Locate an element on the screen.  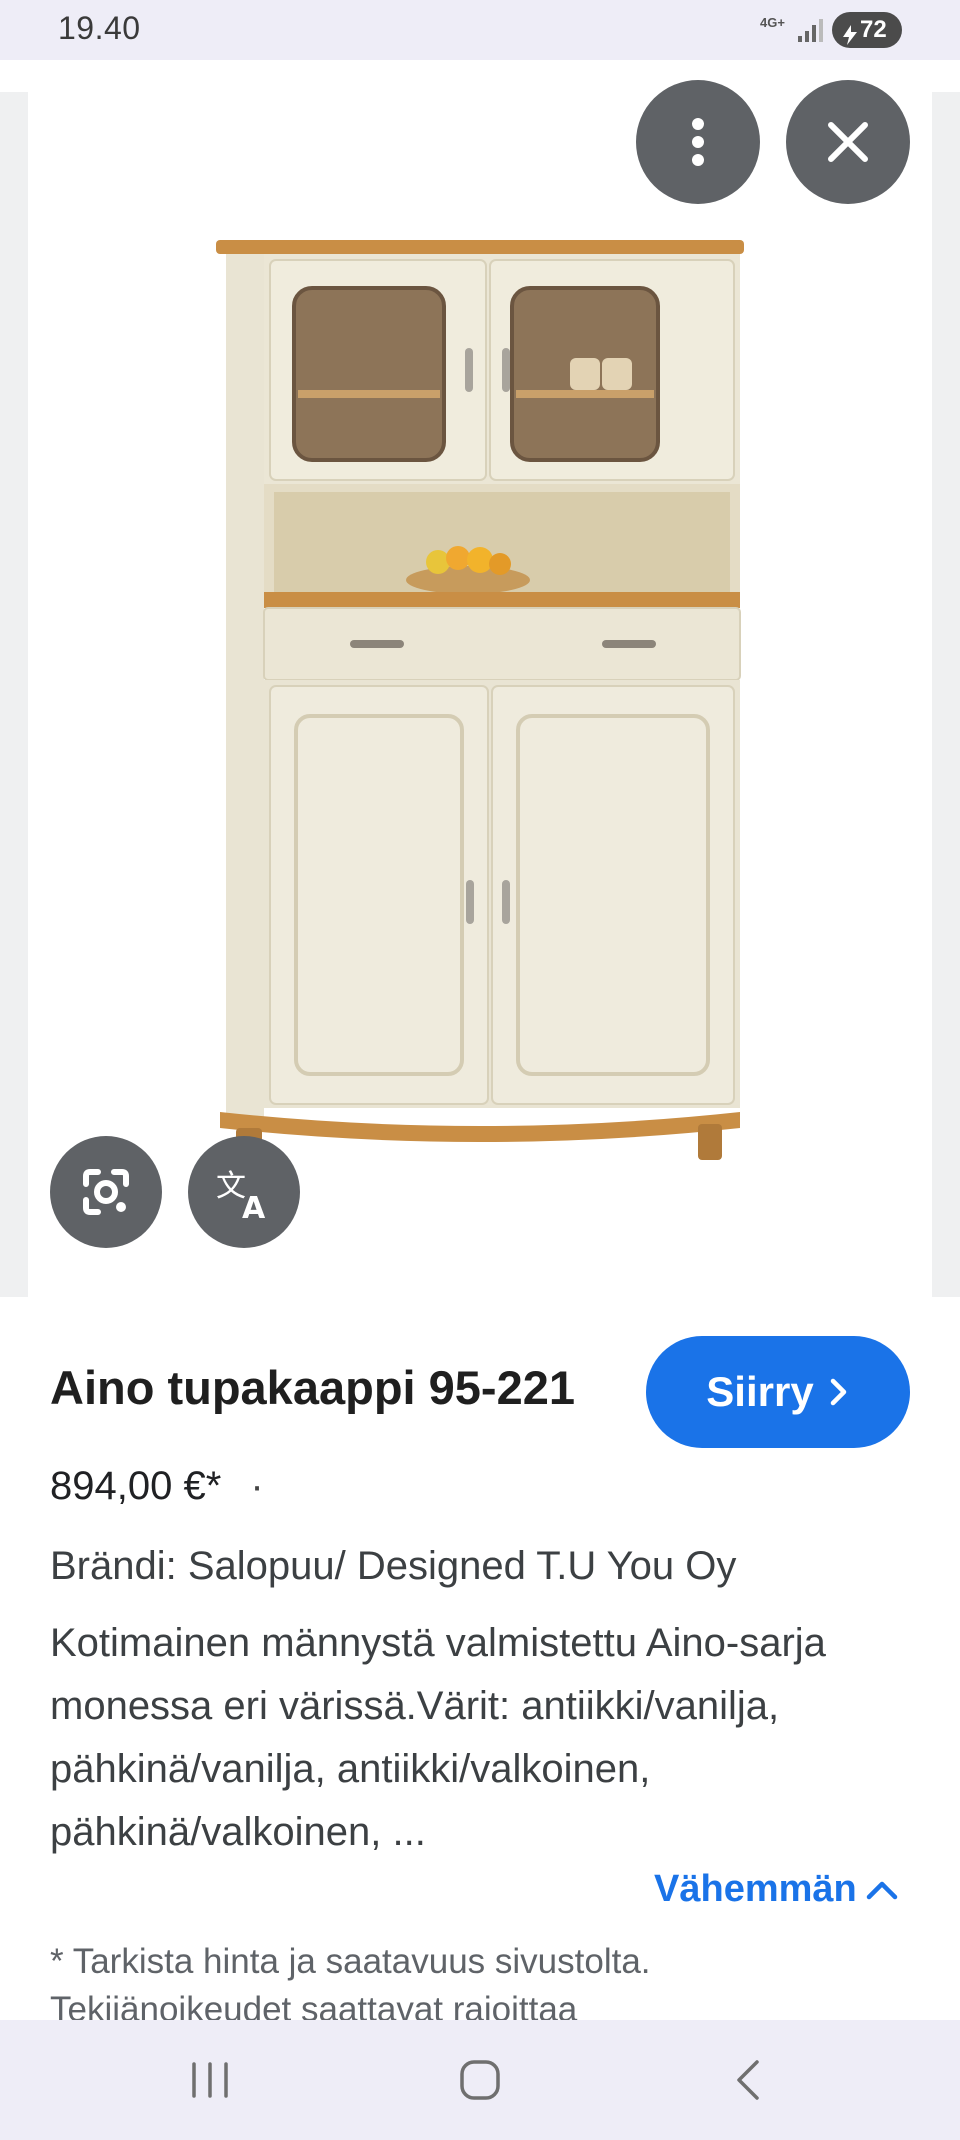
close-icon is located at coordinates (848, 142).